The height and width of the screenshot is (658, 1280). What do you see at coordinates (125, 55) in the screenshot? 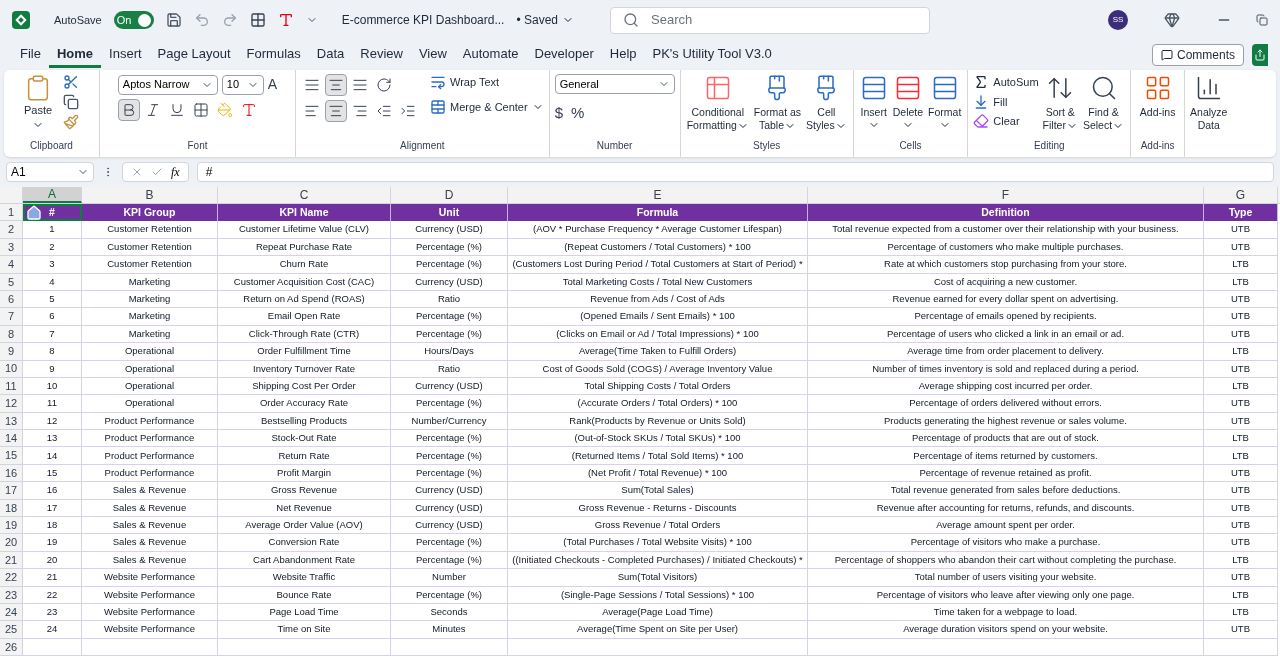
I see `menu-tab: Insert` at bounding box center [125, 55].